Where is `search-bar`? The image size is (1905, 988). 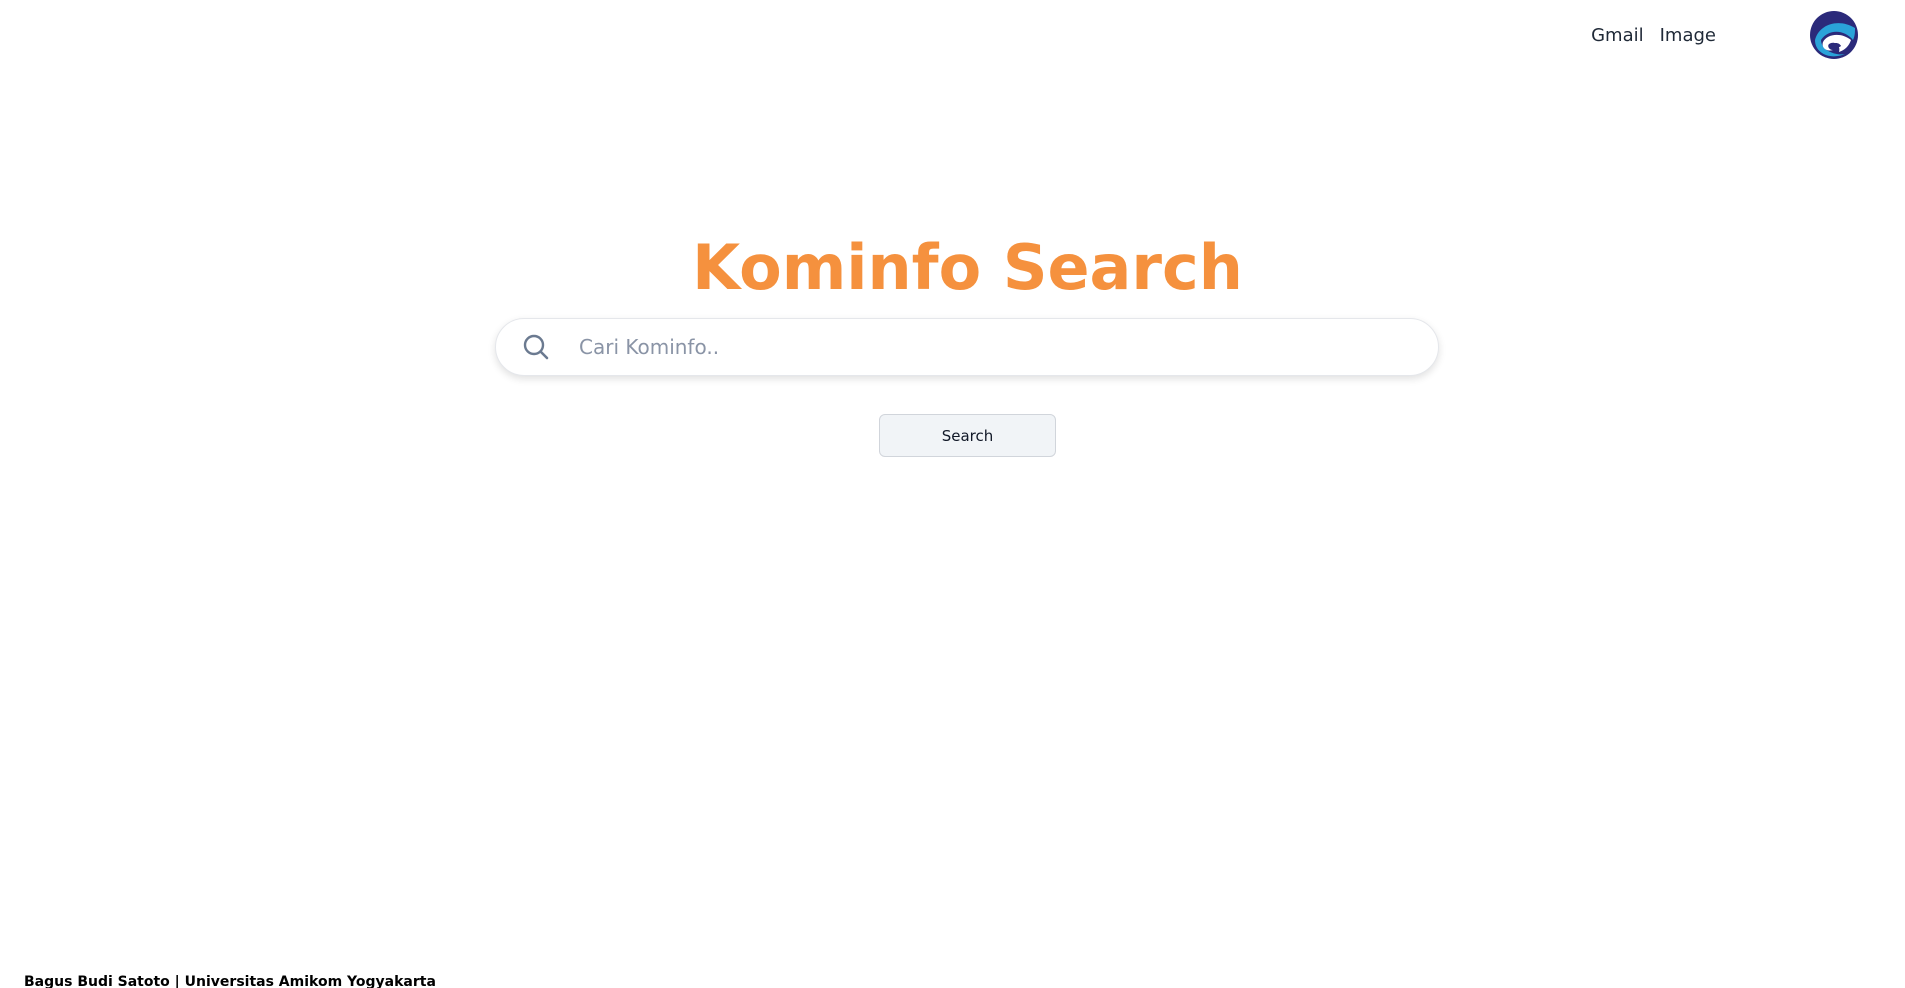 search-bar is located at coordinates (967, 347).